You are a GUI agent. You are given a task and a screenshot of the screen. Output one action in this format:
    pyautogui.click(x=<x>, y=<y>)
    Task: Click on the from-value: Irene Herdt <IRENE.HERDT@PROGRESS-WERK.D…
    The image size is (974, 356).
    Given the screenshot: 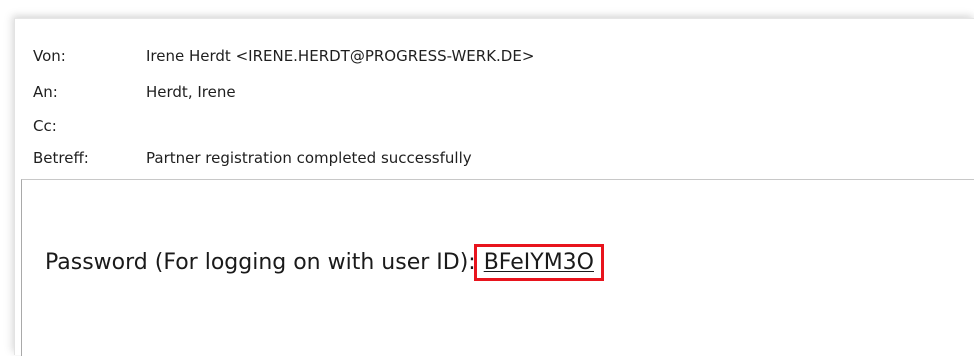 What is the action you would take?
    pyautogui.click(x=340, y=56)
    